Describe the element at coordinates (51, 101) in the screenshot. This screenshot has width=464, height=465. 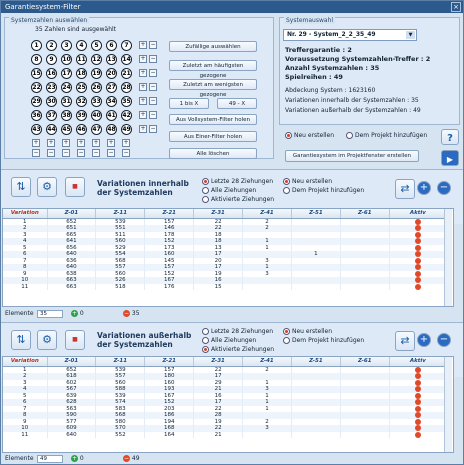
I see `number-30: 30` at that location.